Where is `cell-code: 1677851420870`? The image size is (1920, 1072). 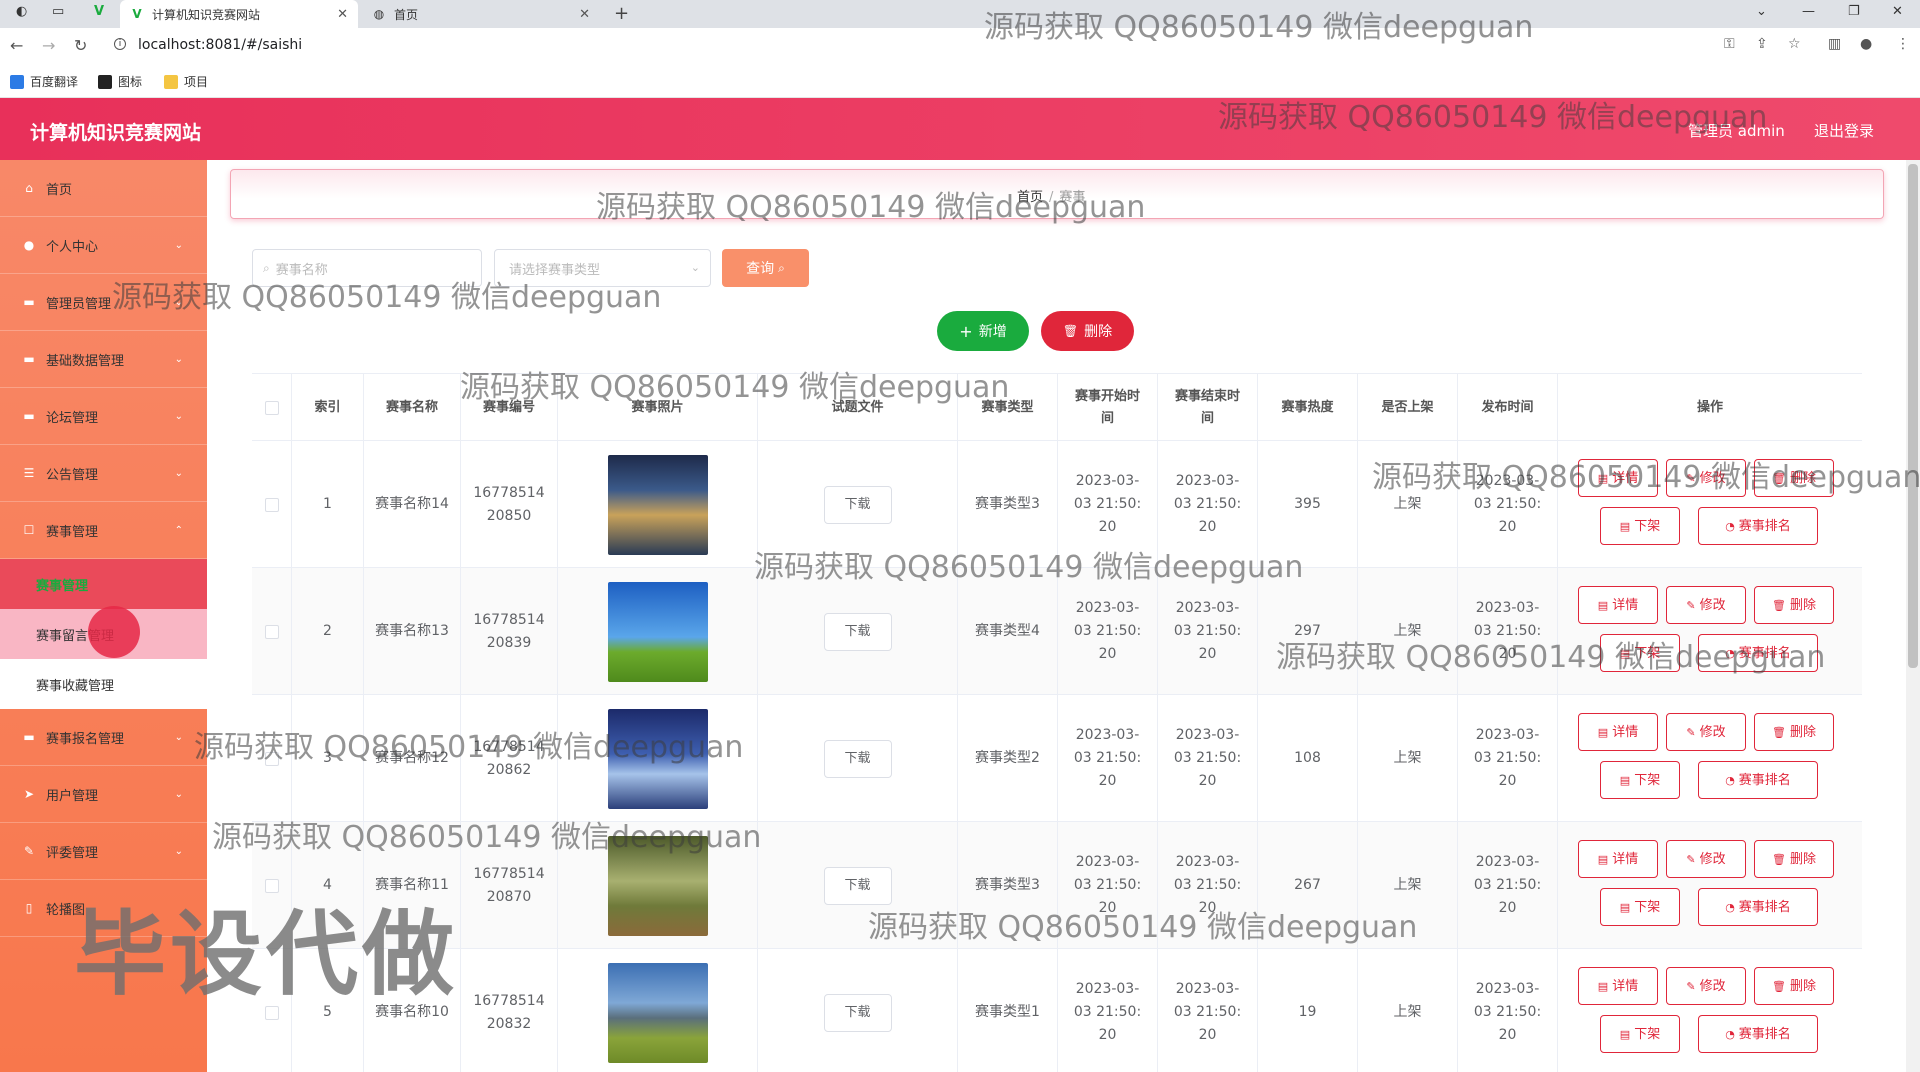
cell-code: 1677851420870 is located at coordinates (509, 885).